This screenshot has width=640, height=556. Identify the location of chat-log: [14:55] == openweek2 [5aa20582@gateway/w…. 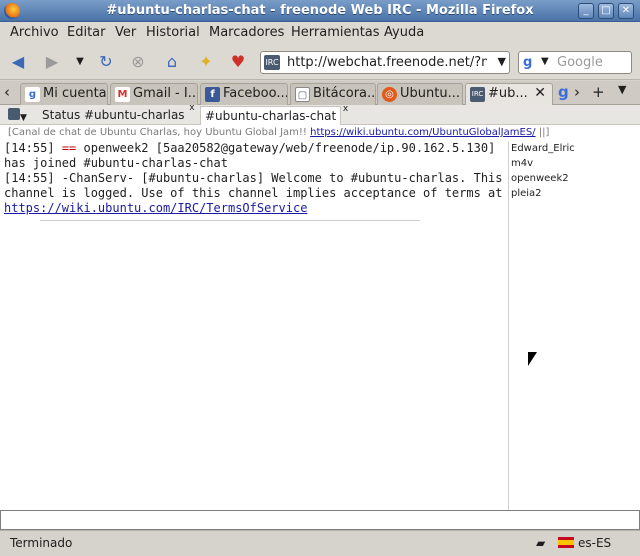
(256, 181).